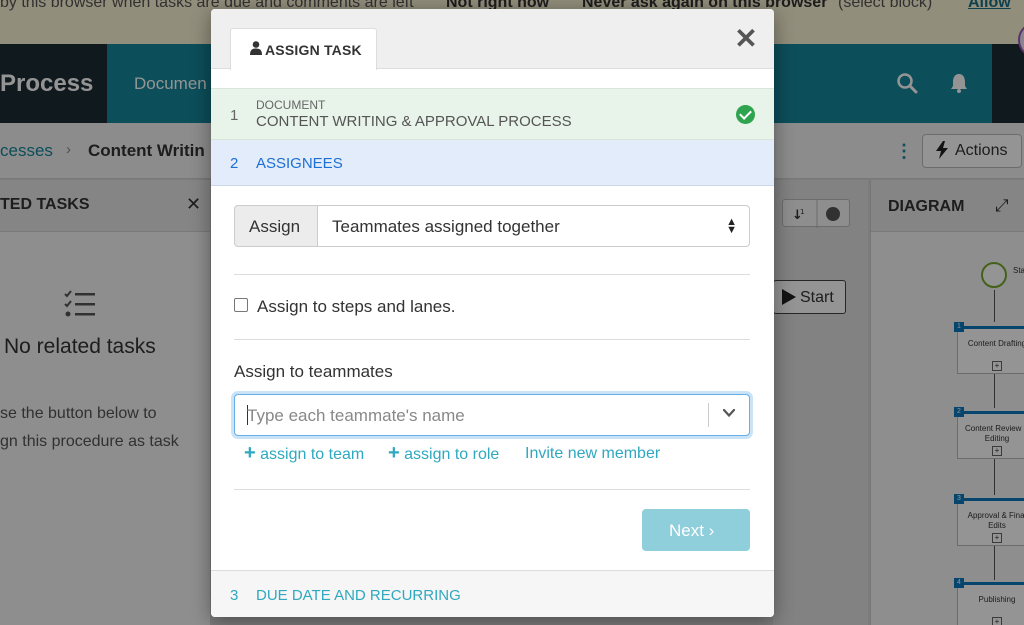  What do you see at coordinates (313, 50) in the screenshot?
I see `tab-label: ASSIGN TASK` at bounding box center [313, 50].